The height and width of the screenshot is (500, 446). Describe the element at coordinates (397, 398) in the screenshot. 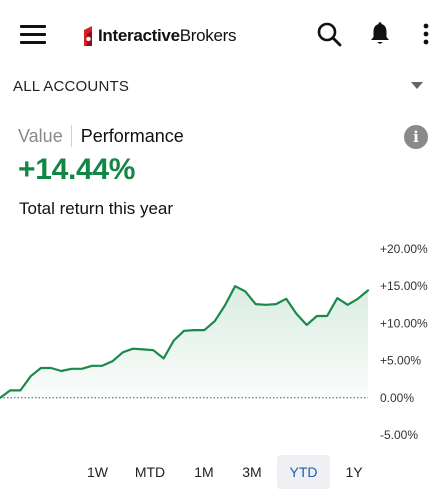

I see `y-tick-label: 0.00%` at that location.